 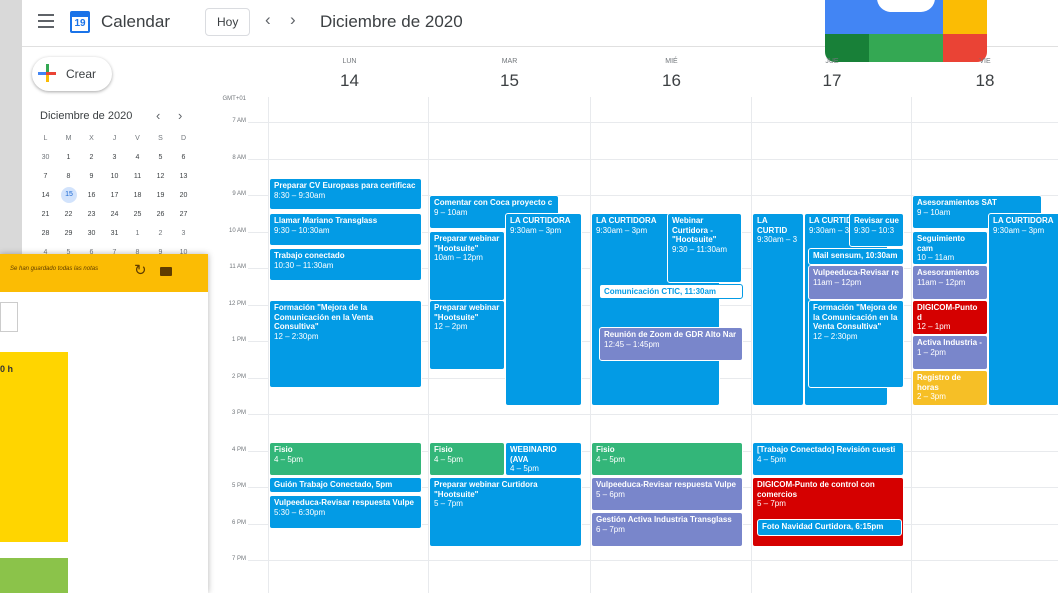 What do you see at coordinates (166, 271) in the screenshot?
I see `keep-menu-icon` at bounding box center [166, 271].